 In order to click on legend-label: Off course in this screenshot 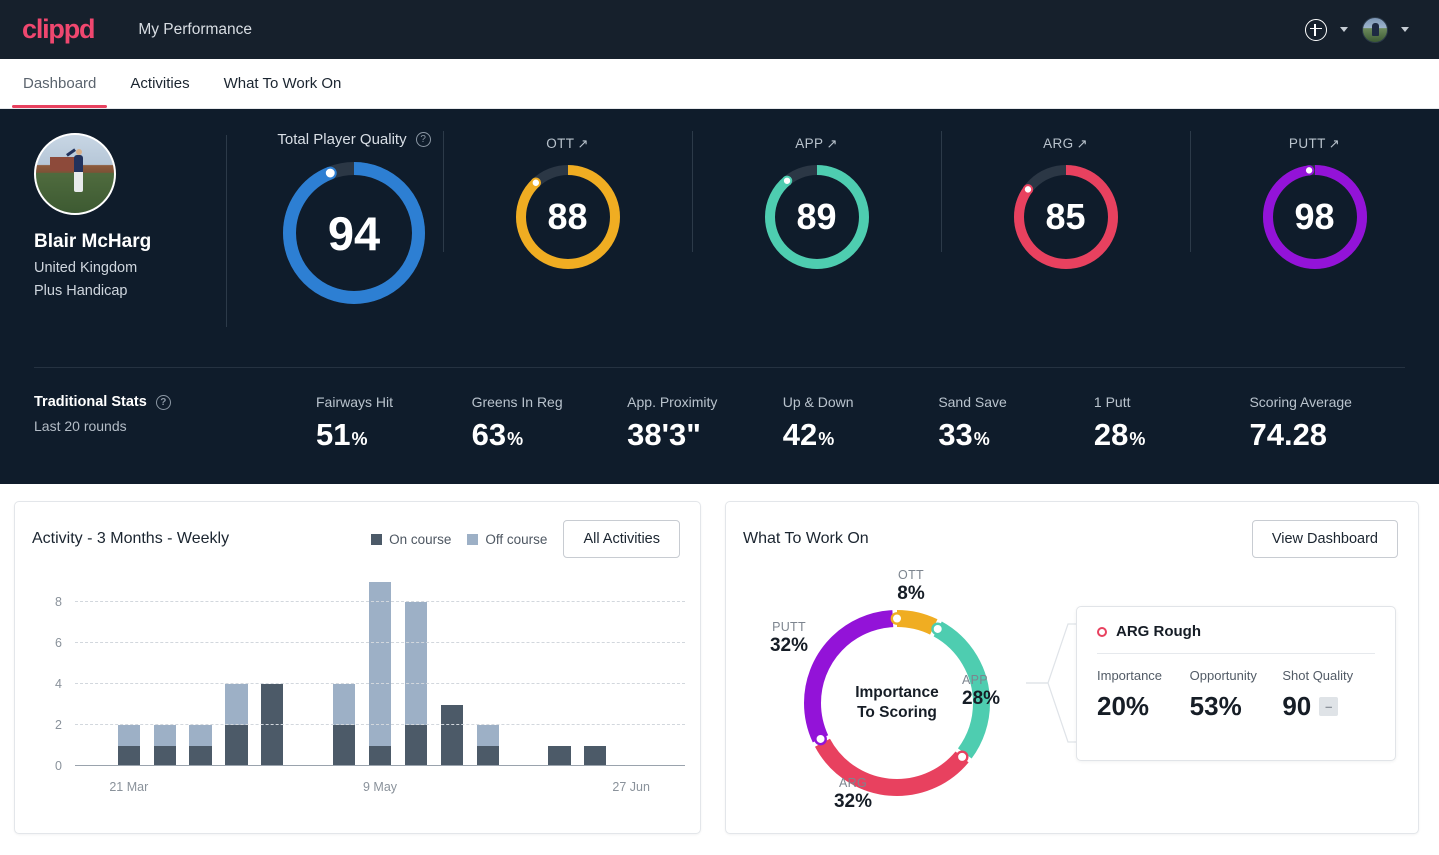, I will do `click(516, 539)`.